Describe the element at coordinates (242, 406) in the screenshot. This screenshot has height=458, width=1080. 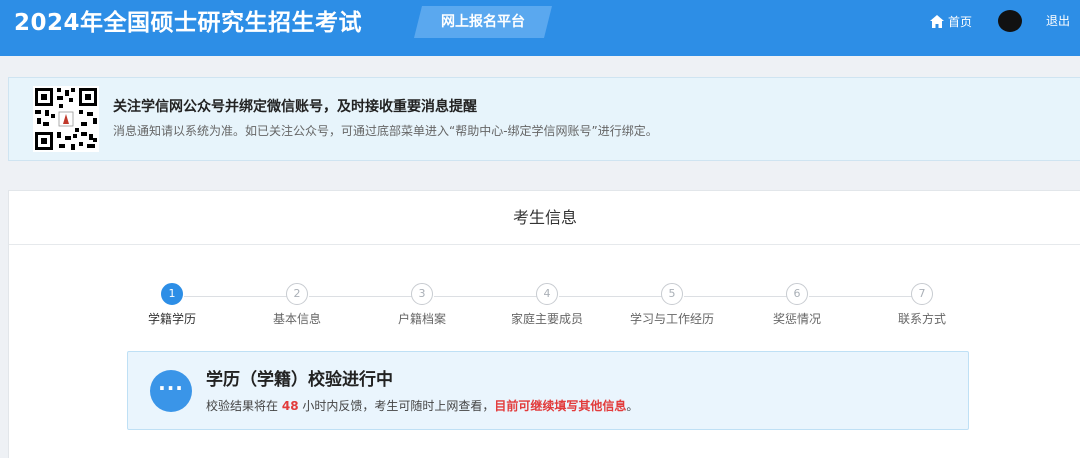
I see `desc-prefix: 校验结果将在` at that location.